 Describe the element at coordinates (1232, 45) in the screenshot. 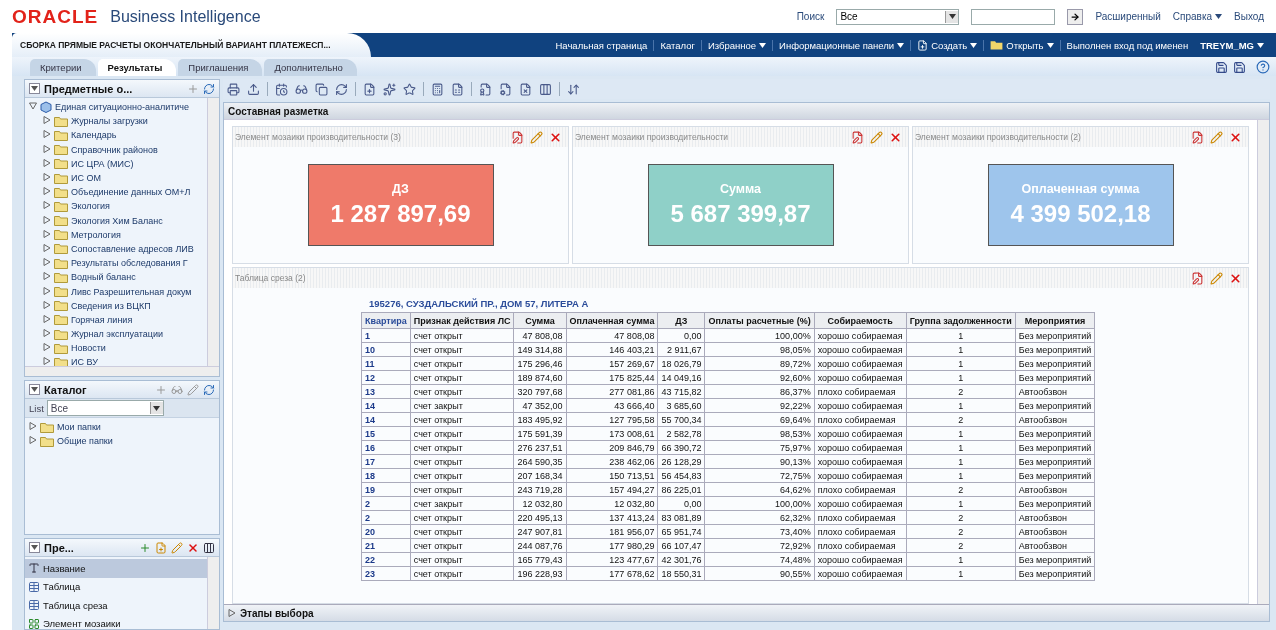

I see `user-menu: TREYM_MG` at that location.